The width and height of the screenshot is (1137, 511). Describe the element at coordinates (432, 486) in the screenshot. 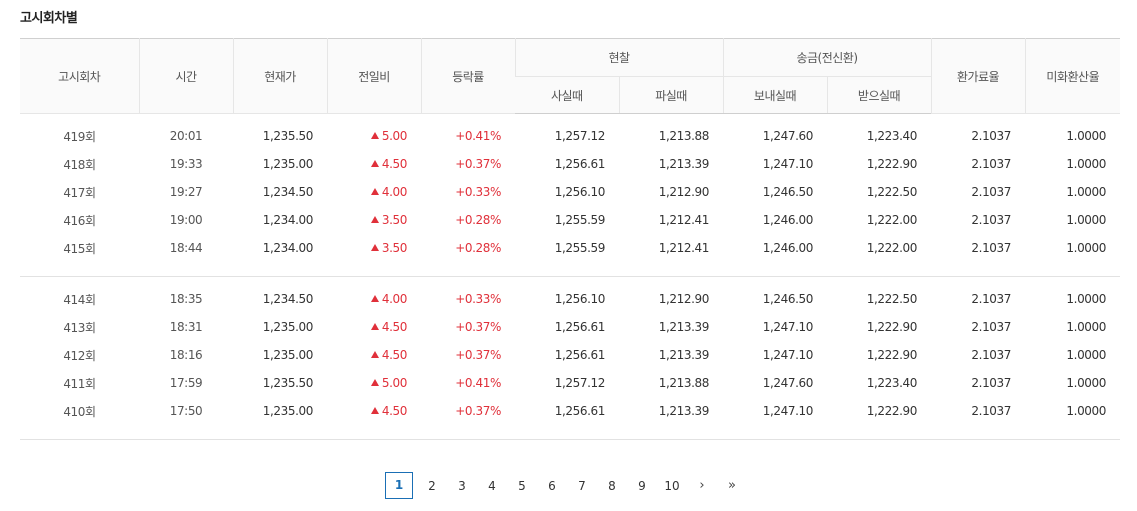

I see `page-link-2: 2` at that location.